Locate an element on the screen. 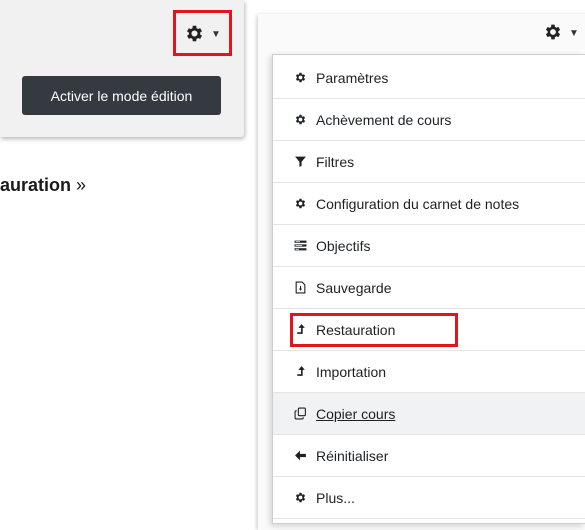 The image size is (585, 530). menu-item-copier-cours: Copier cours is located at coordinates (429, 414).